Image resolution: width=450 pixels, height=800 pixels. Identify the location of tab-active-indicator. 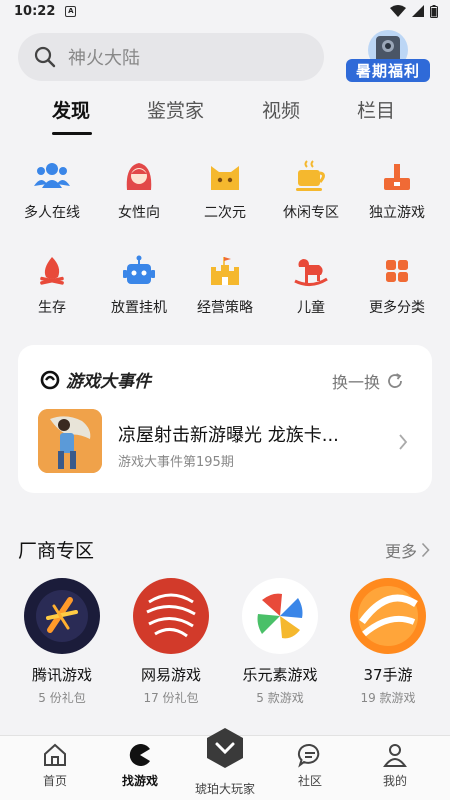
(72, 133).